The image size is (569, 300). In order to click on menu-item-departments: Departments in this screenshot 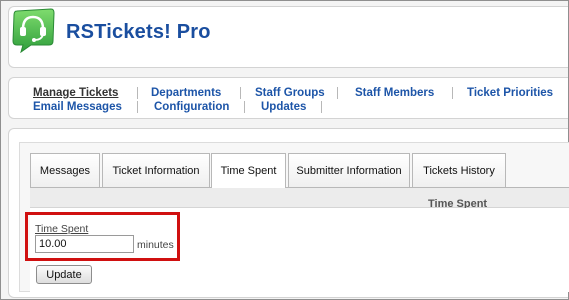, I will do `click(186, 93)`.